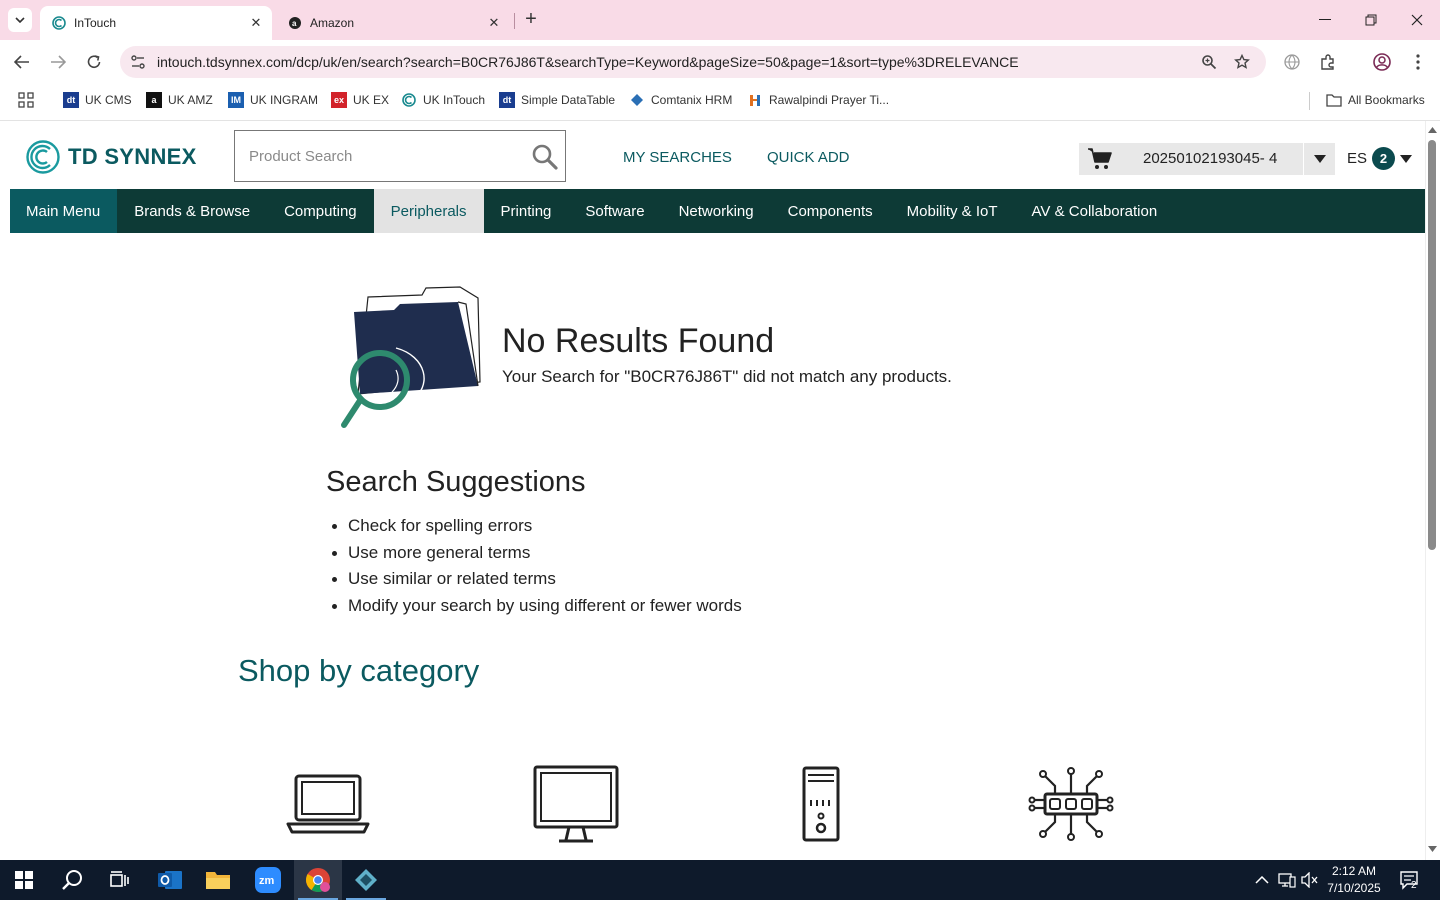 The width and height of the screenshot is (1440, 900). What do you see at coordinates (830, 211) in the screenshot?
I see `nav-components: Components` at bounding box center [830, 211].